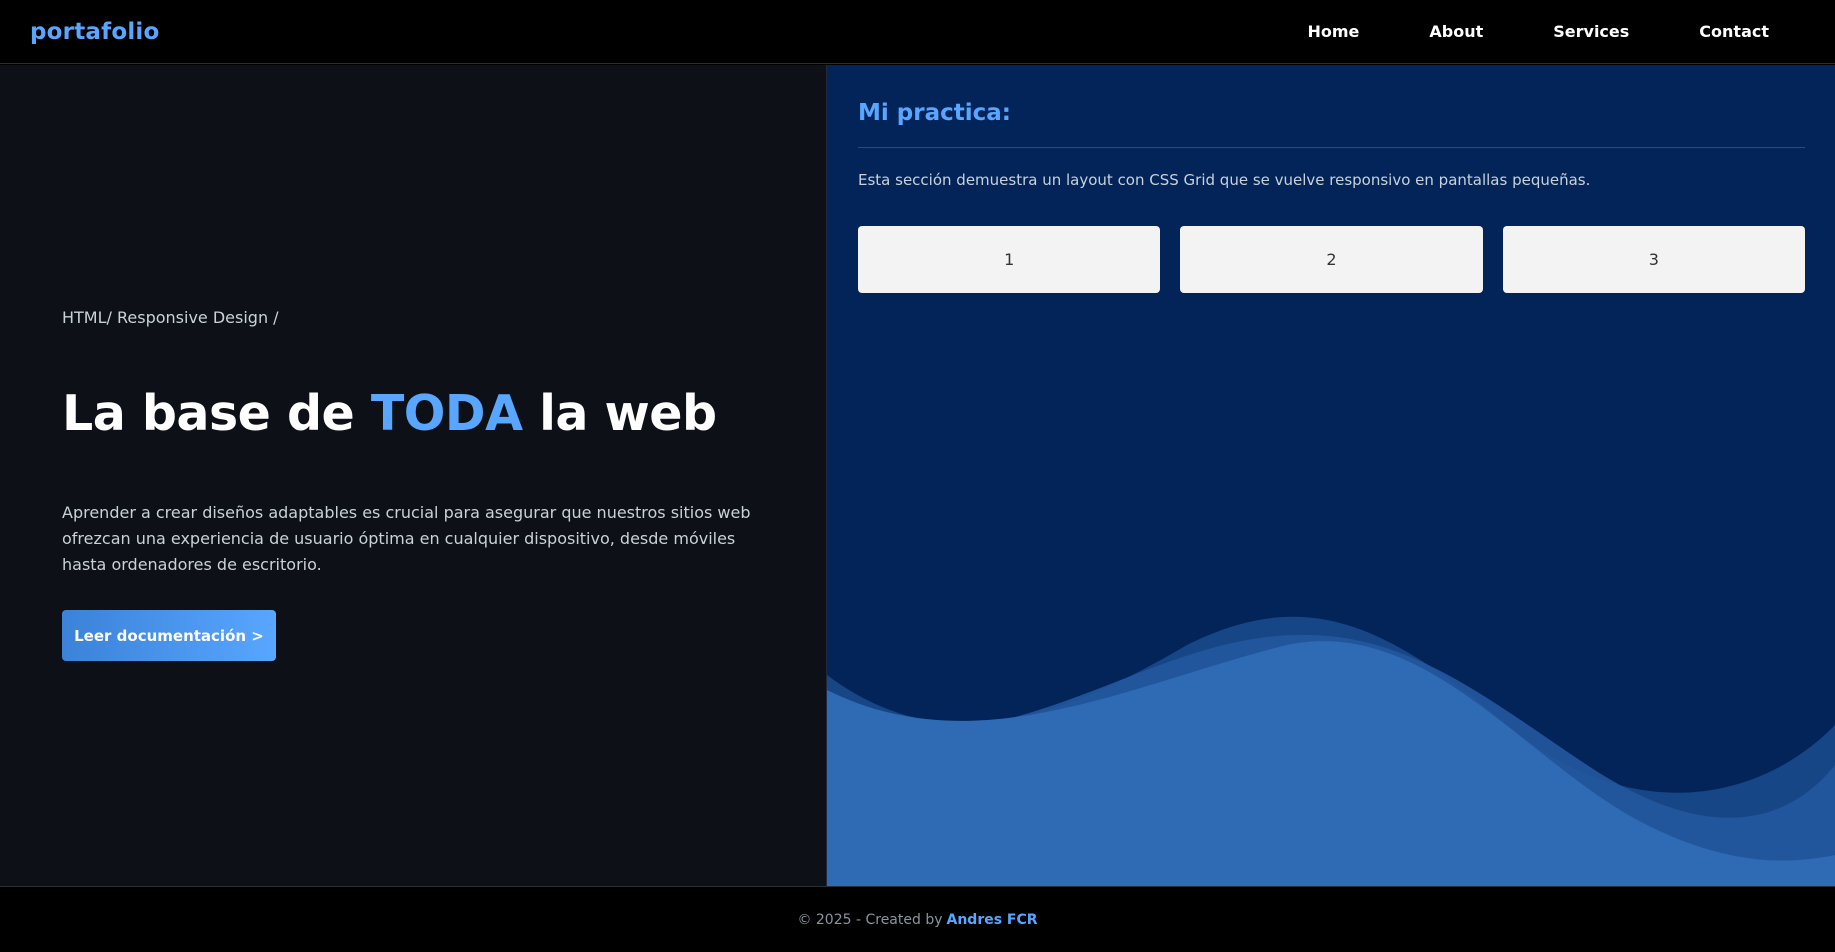  What do you see at coordinates (1653, 259) in the screenshot?
I see `grid-item: 3` at bounding box center [1653, 259].